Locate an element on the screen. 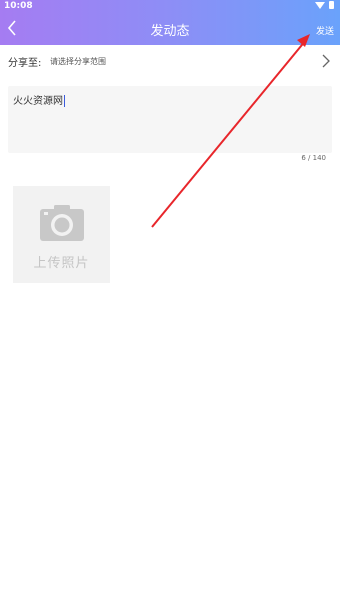 The image size is (340, 605). share-scope-row: 分享至: 请选择分享范围 is located at coordinates (170, 61).